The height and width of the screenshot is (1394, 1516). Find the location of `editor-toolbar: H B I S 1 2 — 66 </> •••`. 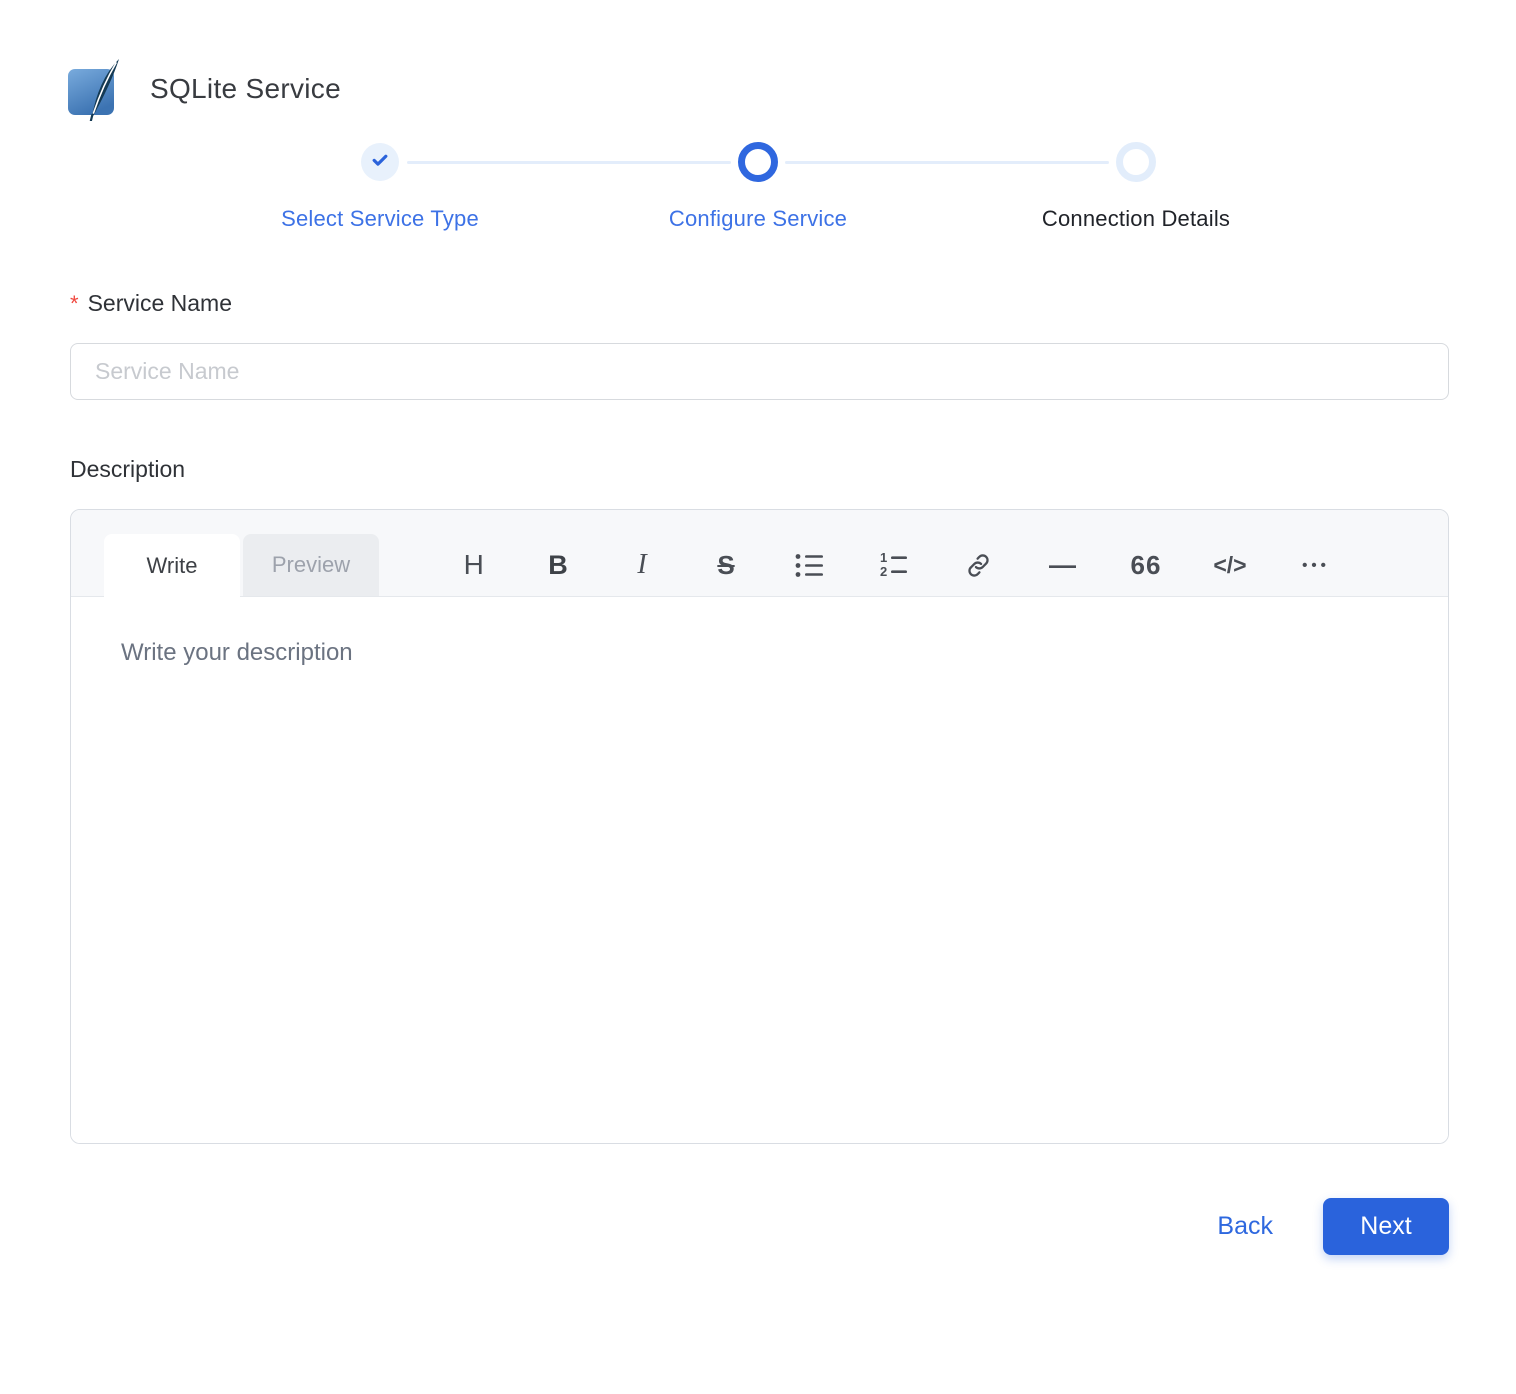

editor-toolbar: H B I S 1 2 — 66 </> ••• is located at coordinates (894, 565).